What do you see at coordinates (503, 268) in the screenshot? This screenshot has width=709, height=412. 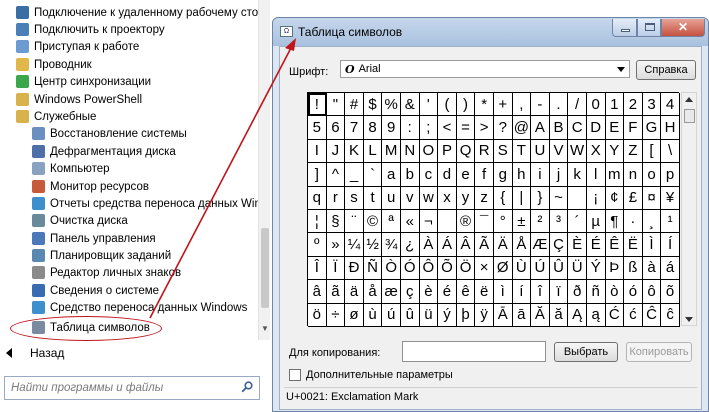 I see `char-cell: Ø` at bounding box center [503, 268].